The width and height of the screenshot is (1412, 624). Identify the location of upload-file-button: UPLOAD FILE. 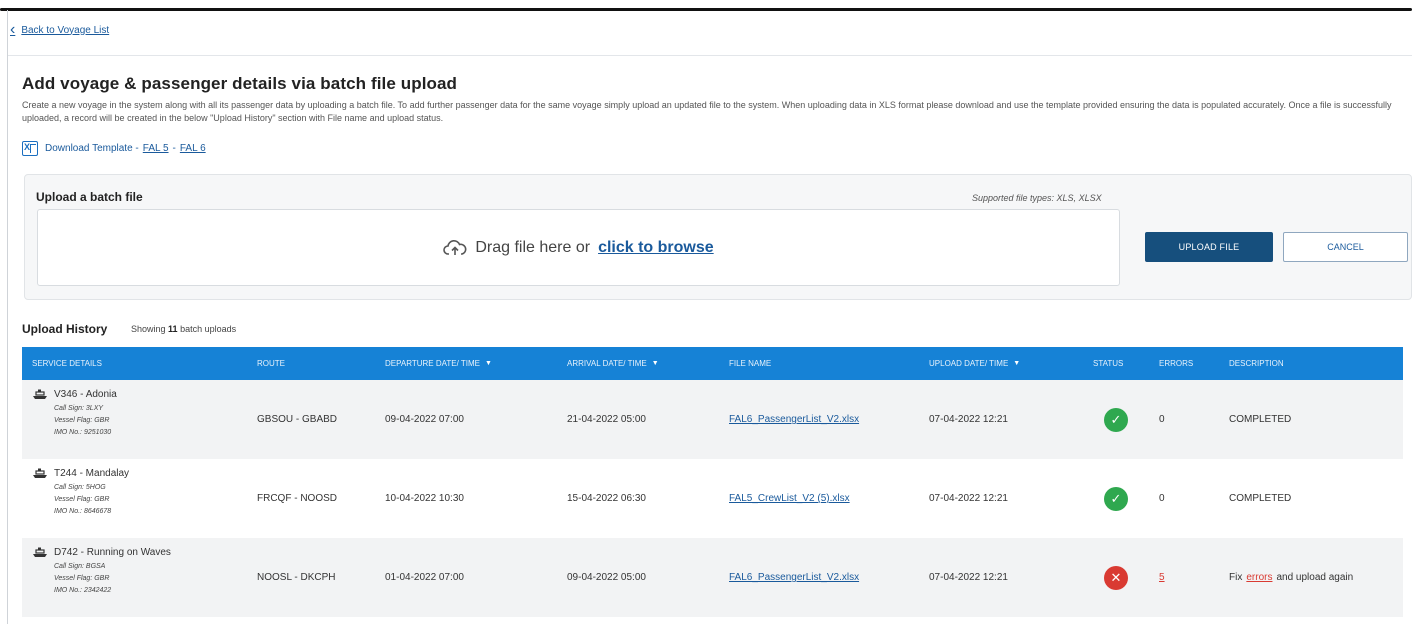
(1209, 247).